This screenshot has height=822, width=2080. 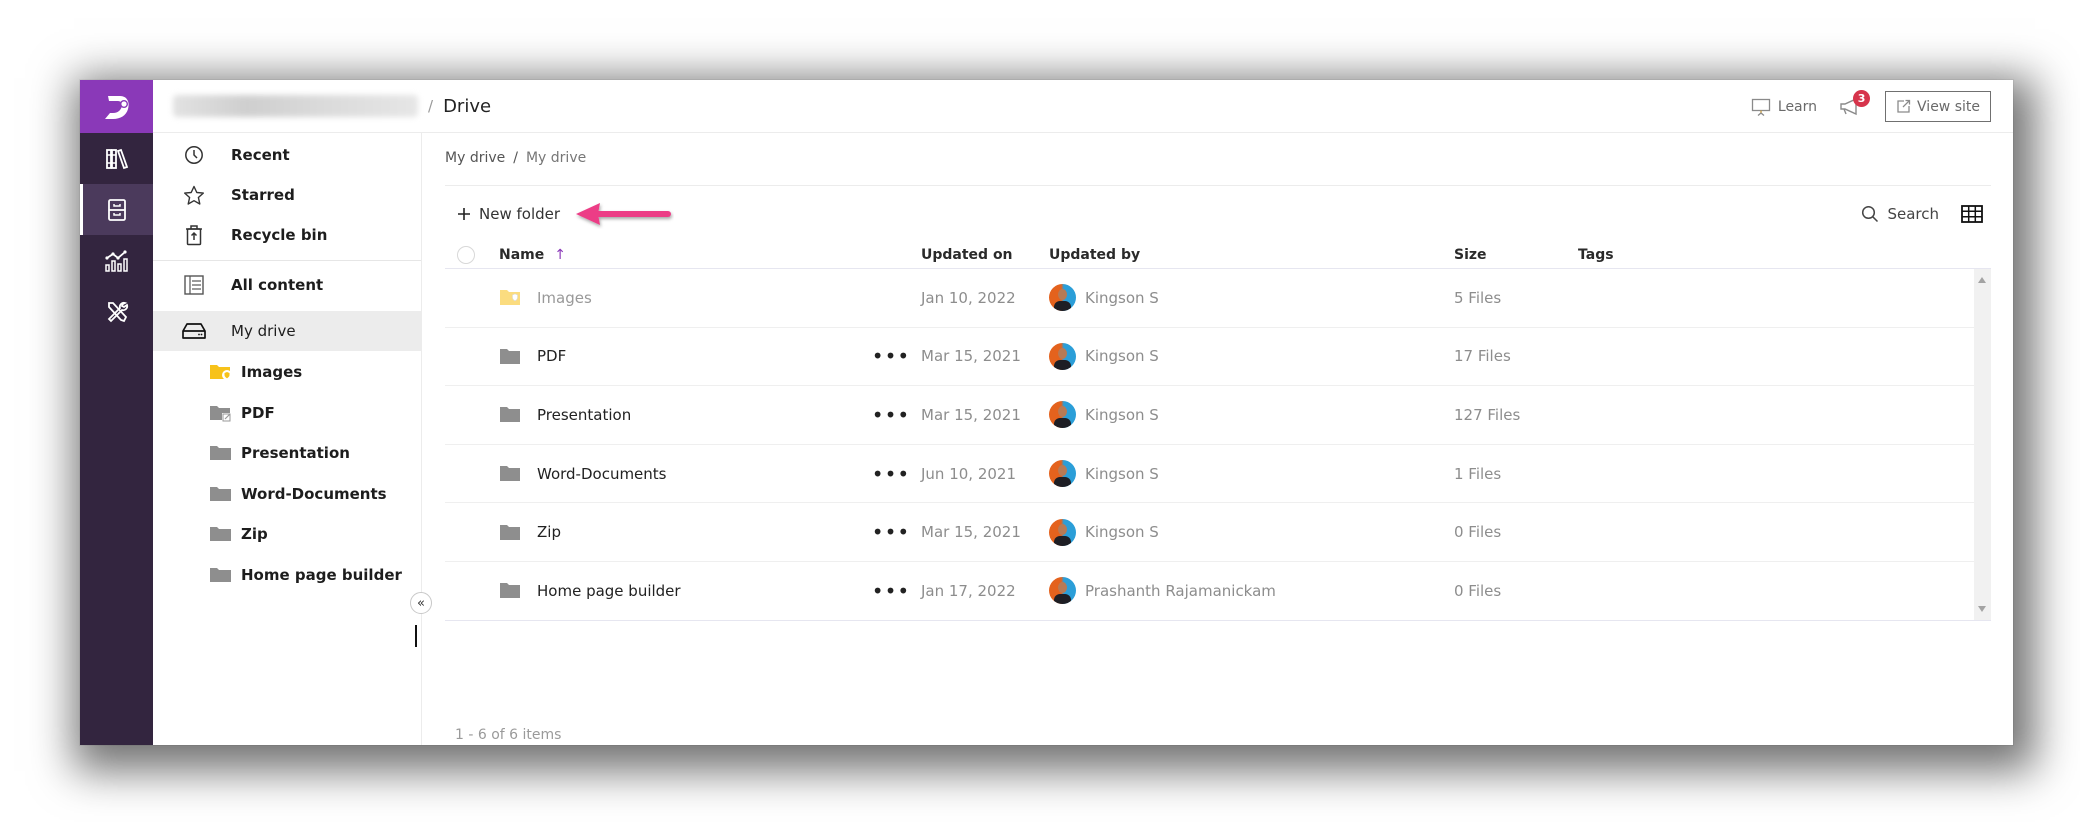 I want to click on updated-on: Jun 10, 2021, so click(x=969, y=473).